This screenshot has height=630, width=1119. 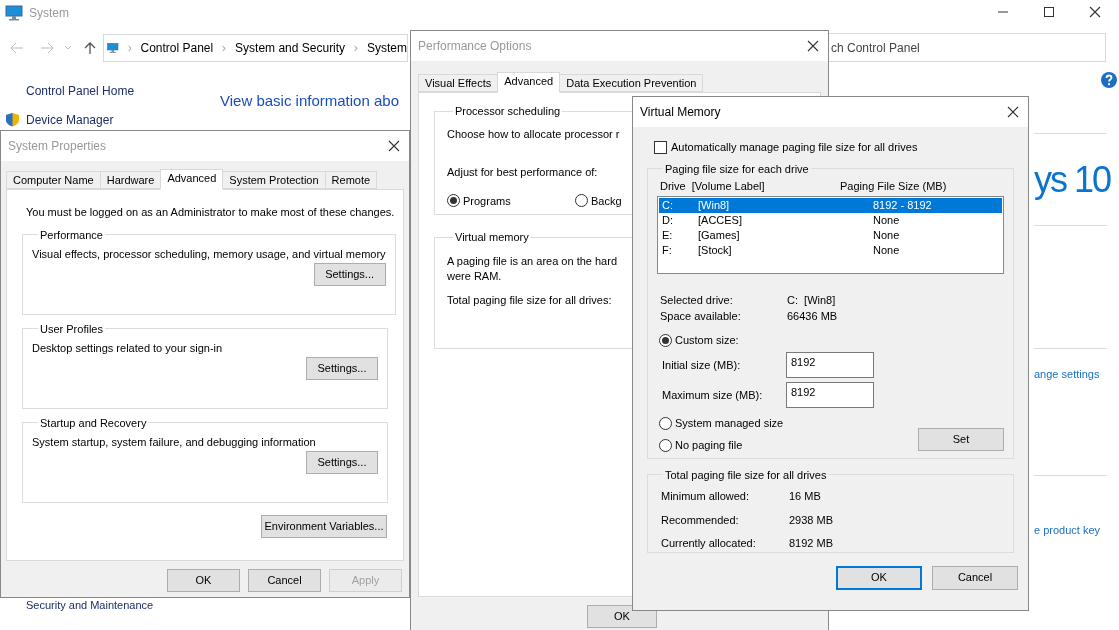 What do you see at coordinates (701, 445) in the screenshot?
I see `radio-button: No paging file` at bounding box center [701, 445].